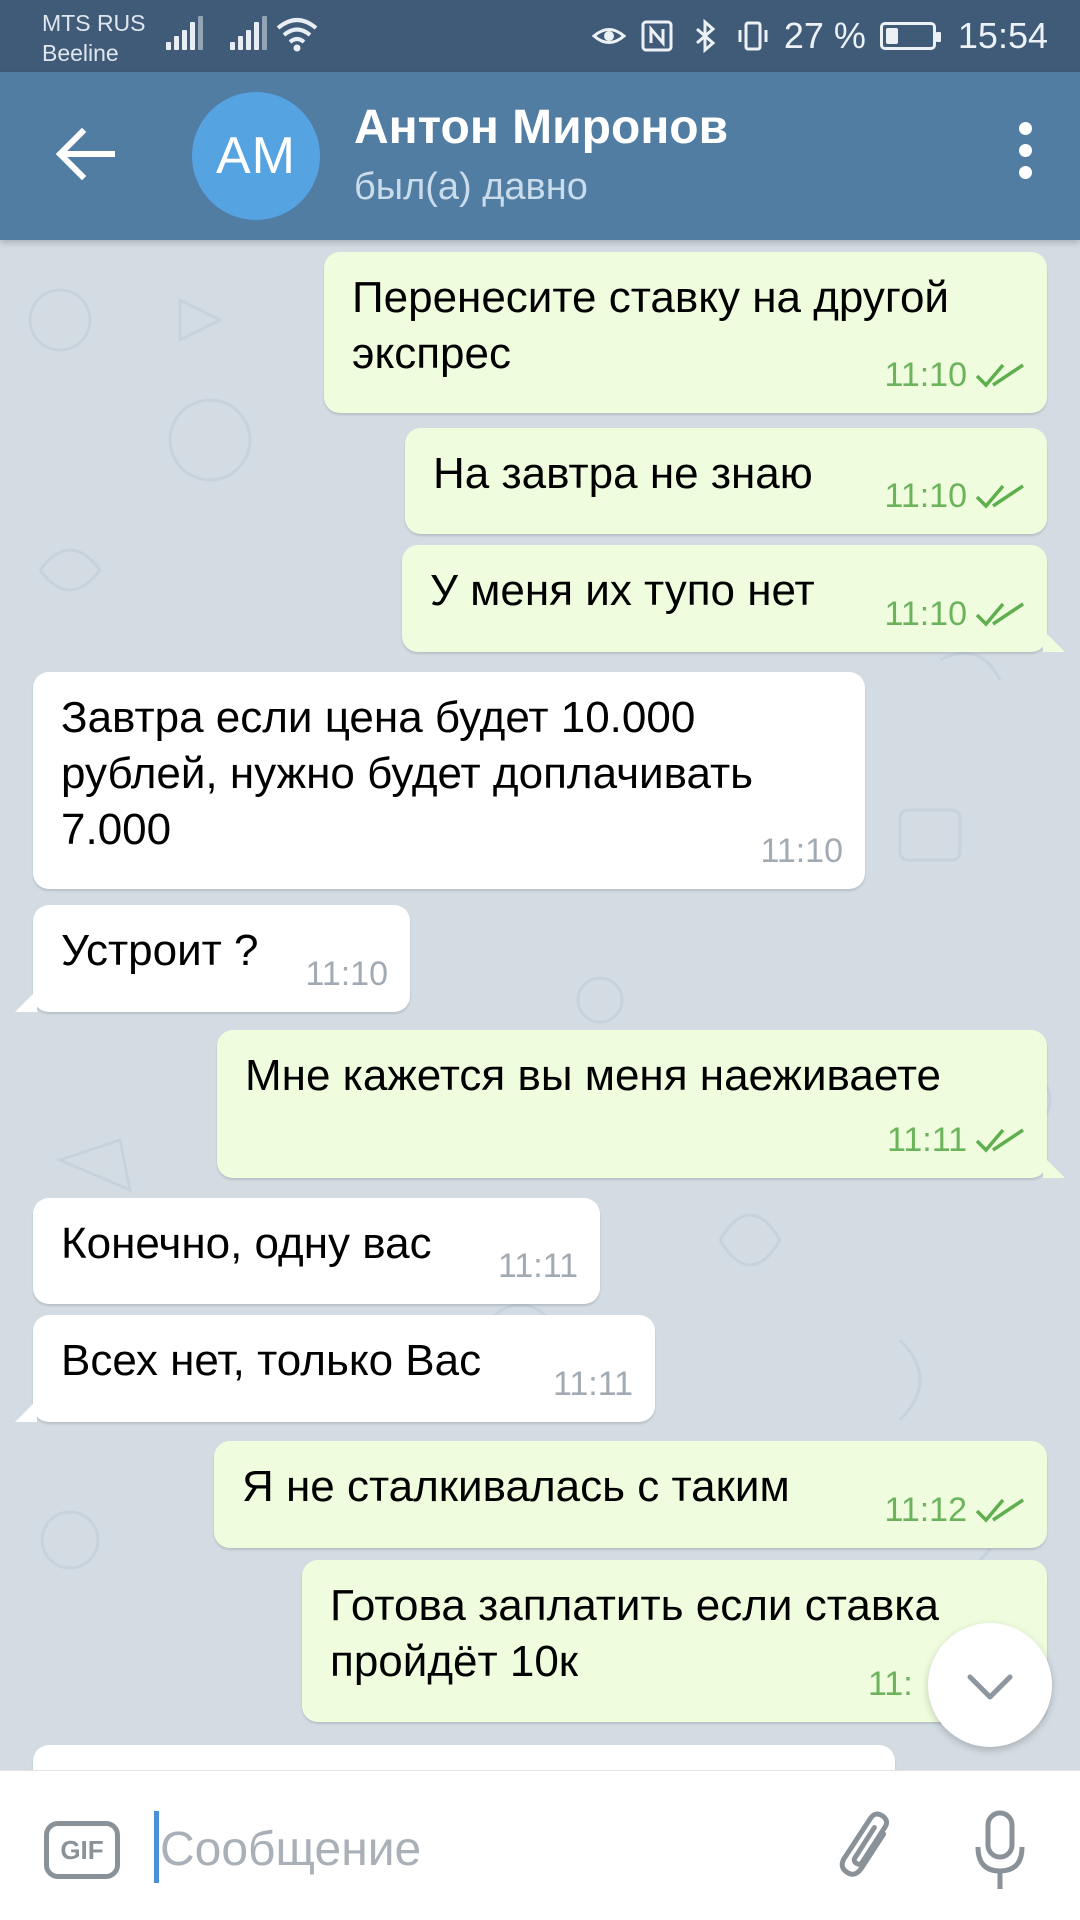  Describe the element at coordinates (471, 187) in the screenshot. I see `last-seen-status: был(а) давно` at that location.